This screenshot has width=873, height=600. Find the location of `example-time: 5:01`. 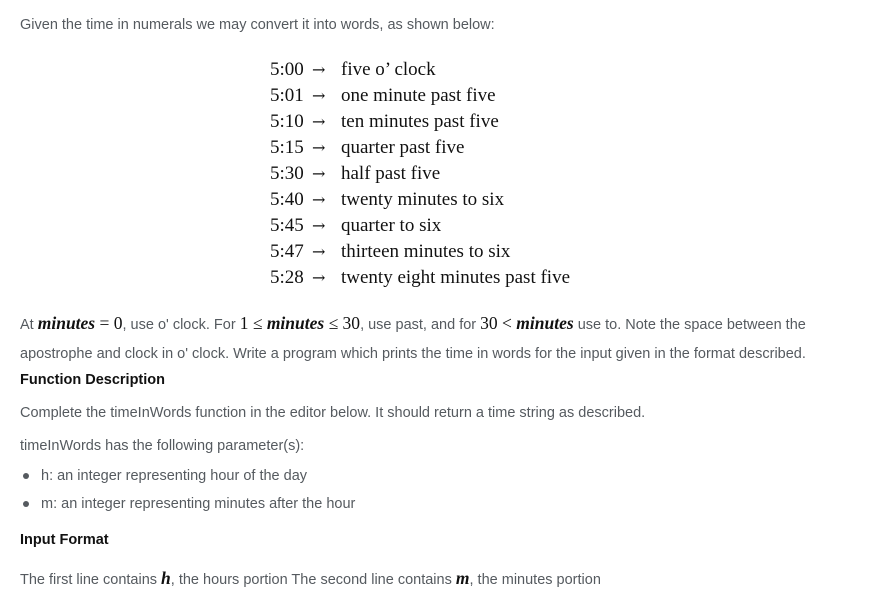

example-time: 5:01 is located at coordinates (287, 95).